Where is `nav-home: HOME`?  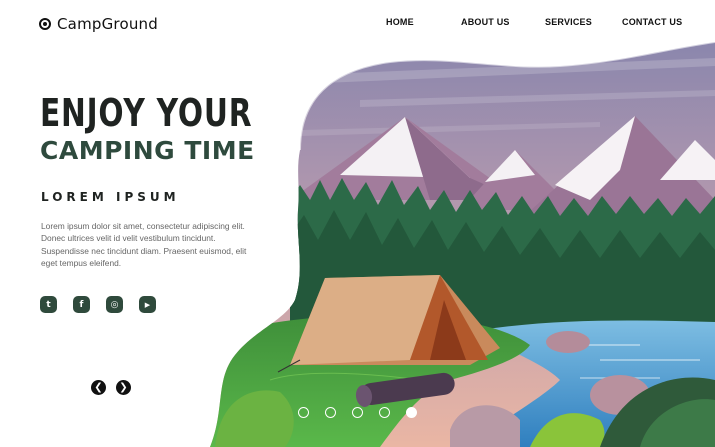
nav-home: HOME is located at coordinates (400, 22).